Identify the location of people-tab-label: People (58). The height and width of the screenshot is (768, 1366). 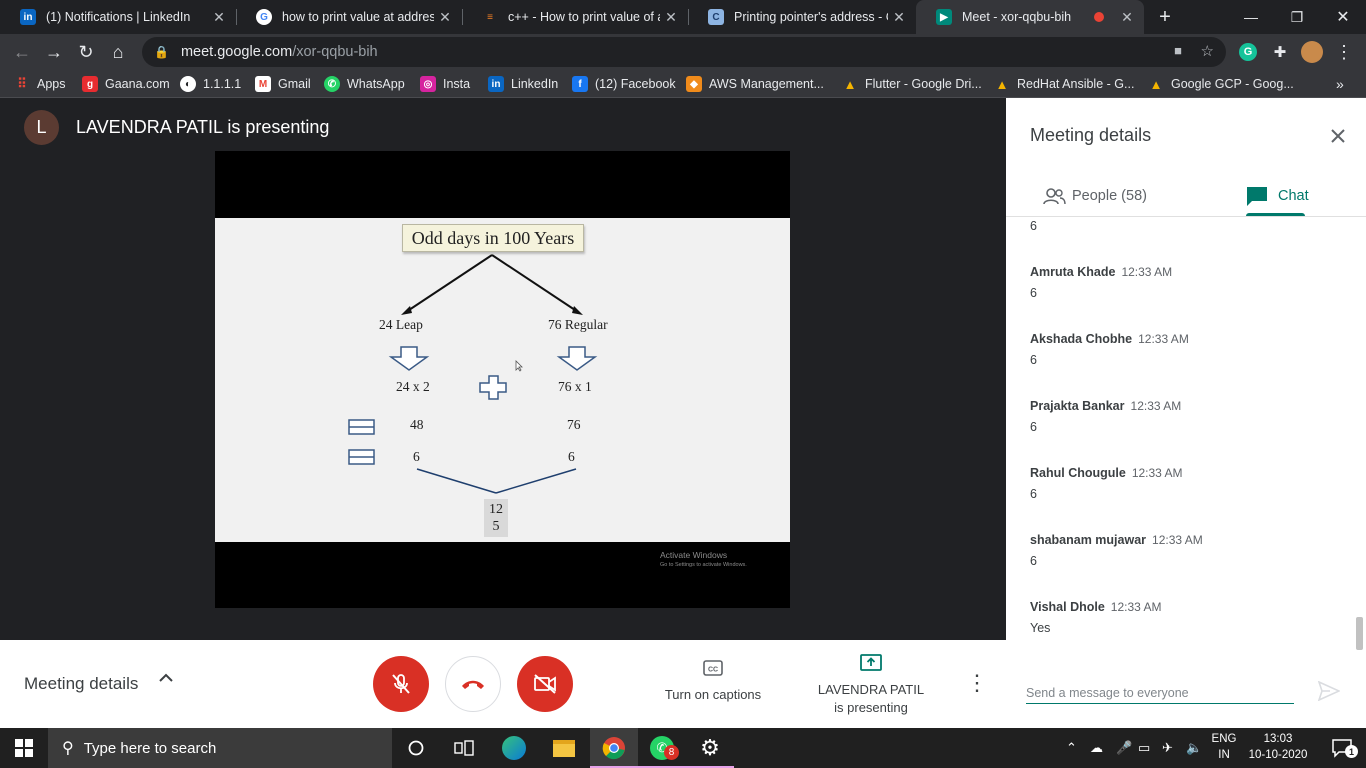
(1109, 196).